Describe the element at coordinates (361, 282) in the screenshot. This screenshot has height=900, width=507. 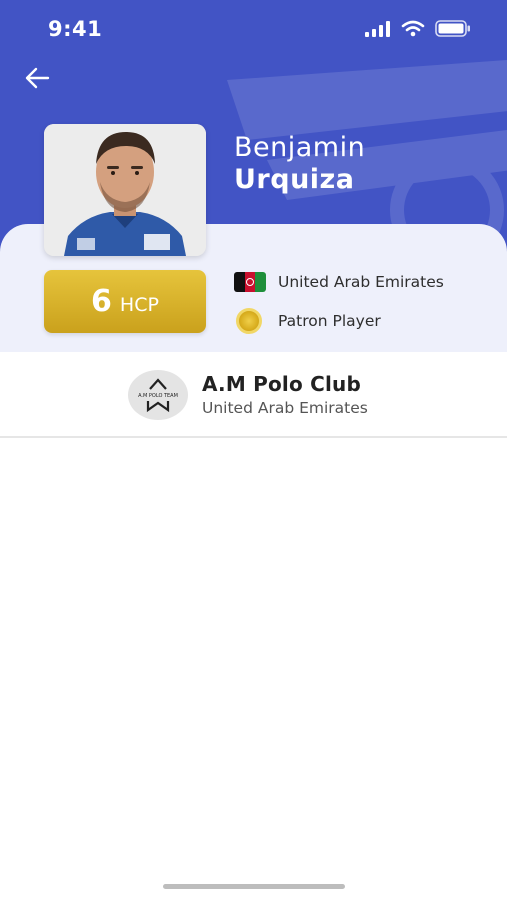
I see `player-country: United Arab Emirates` at that location.